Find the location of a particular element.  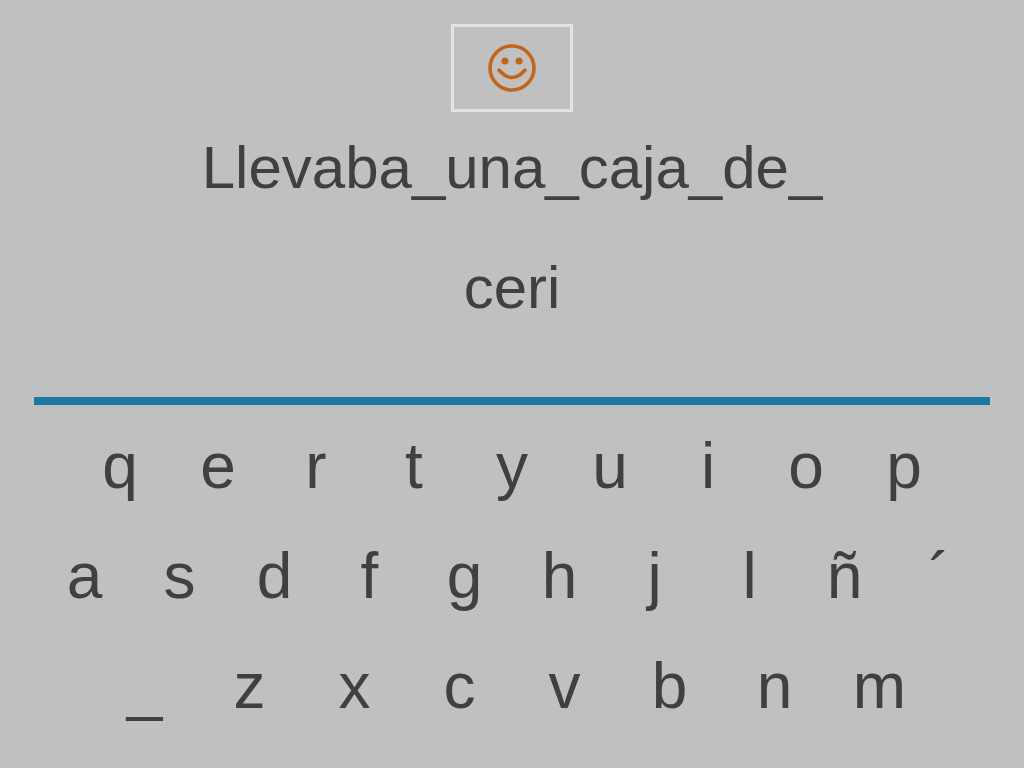

letter-key: c is located at coordinates (459, 686).